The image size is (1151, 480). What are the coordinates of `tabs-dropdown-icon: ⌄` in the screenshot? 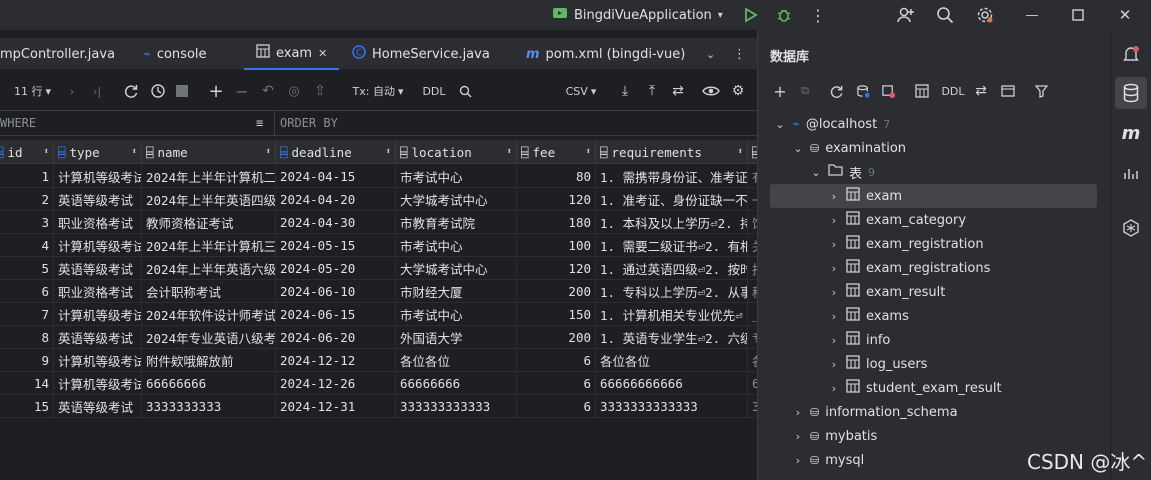 It's located at (710, 54).